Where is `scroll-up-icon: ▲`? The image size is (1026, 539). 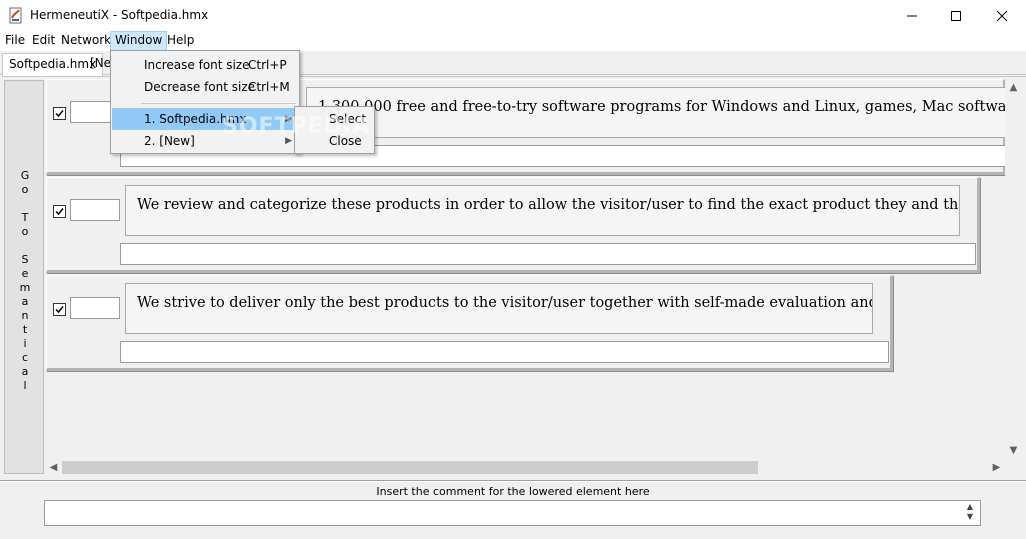
scroll-up-icon: ▲ is located at coordinates (1013, 87).